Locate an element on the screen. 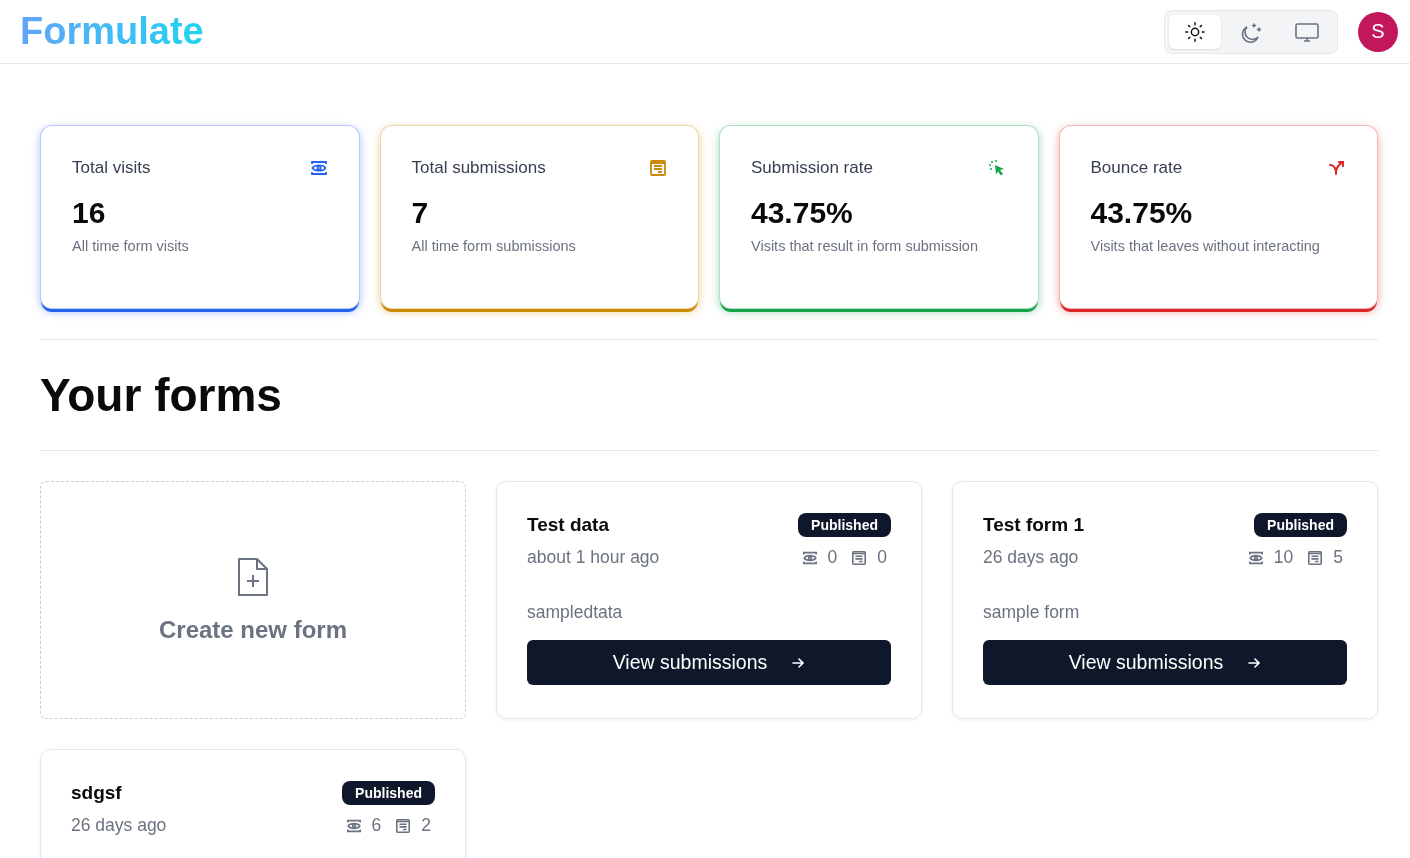 The image size is (1410, 858). form-time: about 1 hour ago is located at coordinates (593, 557).